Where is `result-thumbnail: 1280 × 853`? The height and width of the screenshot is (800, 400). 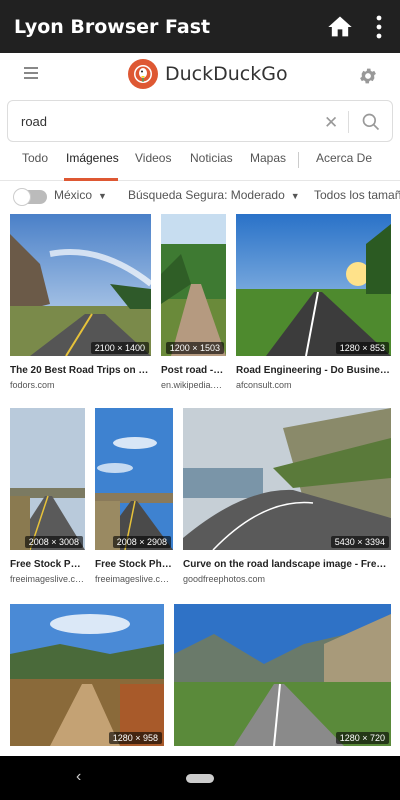
result-thumbnail: 1280 × 853 is located at coordinates (313, 285).